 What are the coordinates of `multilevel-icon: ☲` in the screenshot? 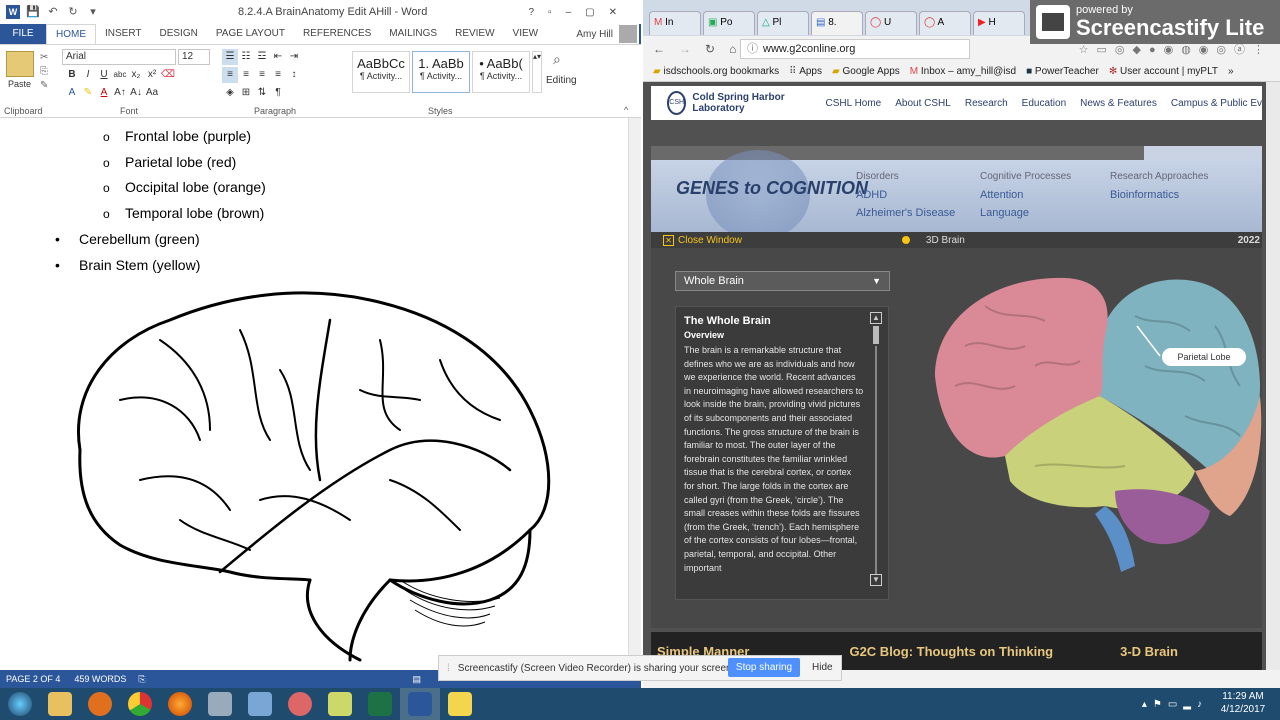 It's located at (262, 57).